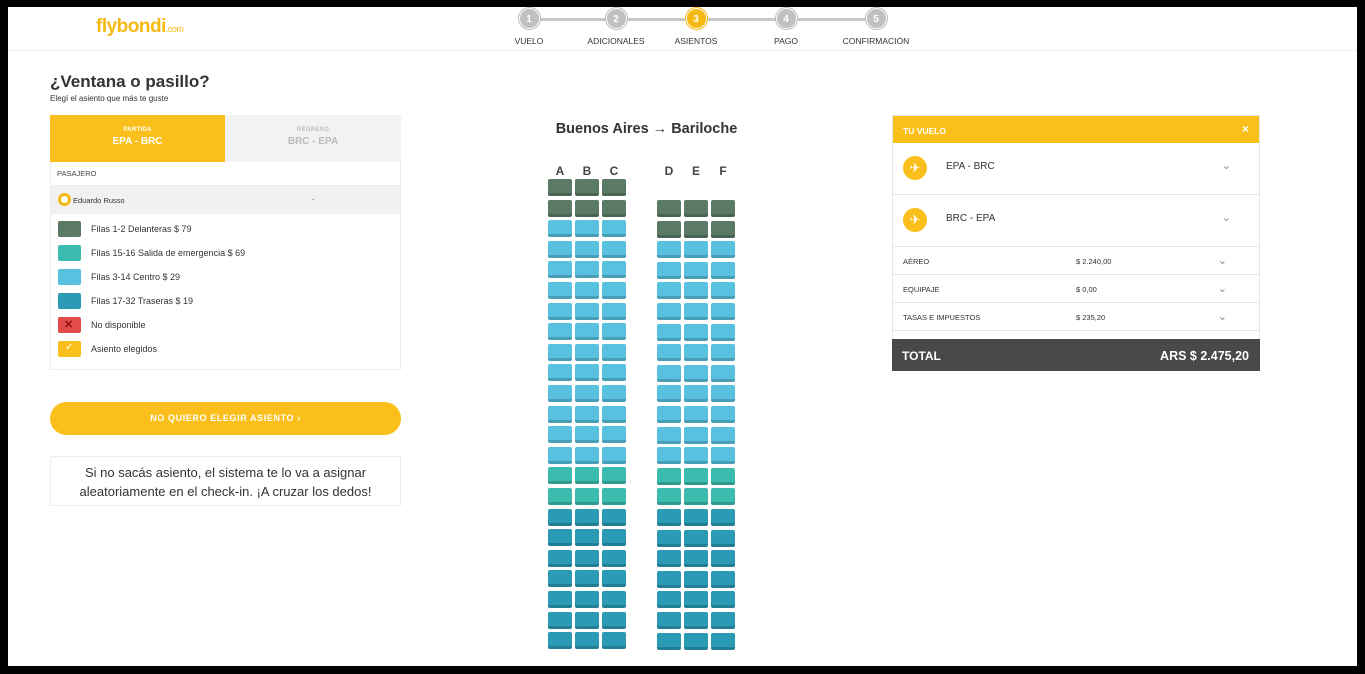  I want to click on close-icon: ×, so click(1245, 129).